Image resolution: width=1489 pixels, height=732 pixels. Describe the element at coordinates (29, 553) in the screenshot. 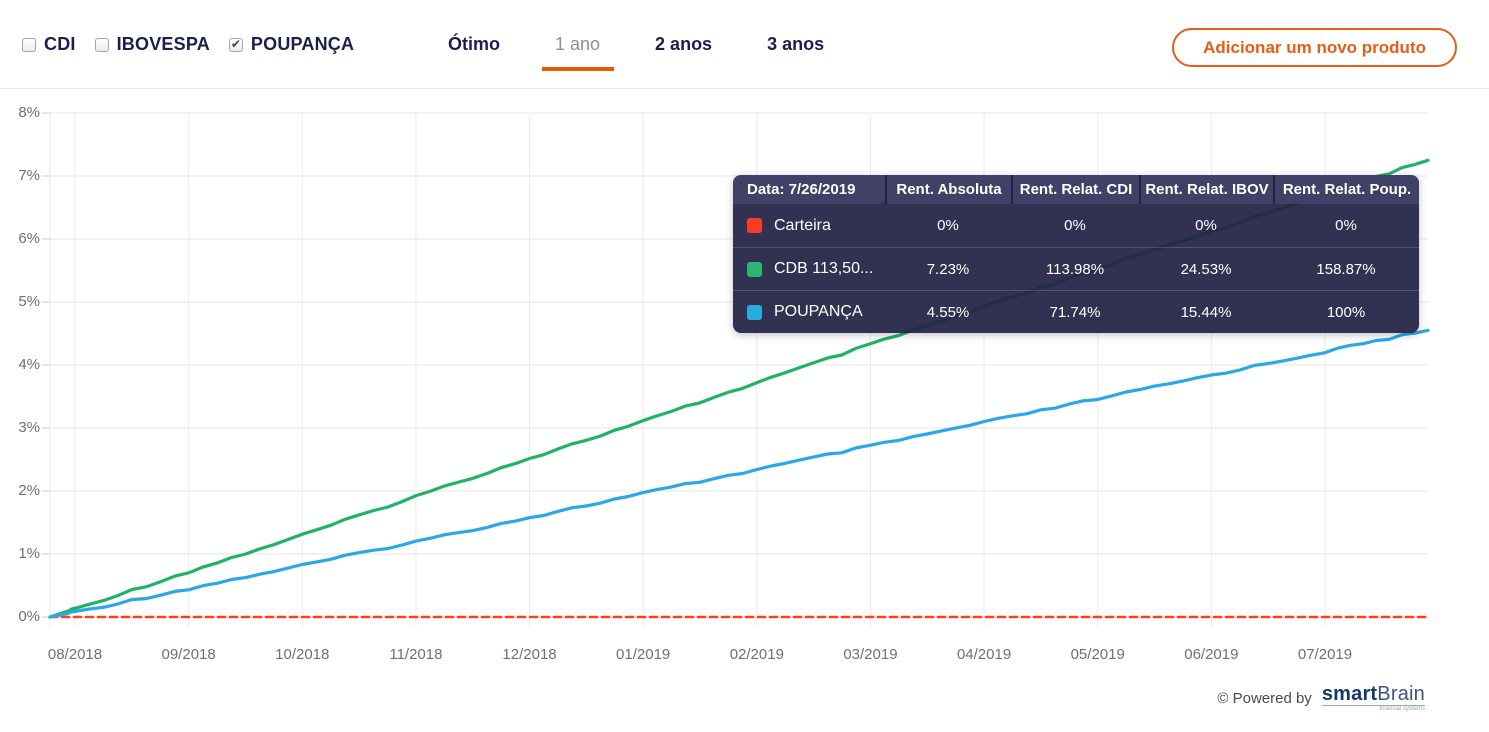

I see `y-axis-tick-label: 1%` at that location.